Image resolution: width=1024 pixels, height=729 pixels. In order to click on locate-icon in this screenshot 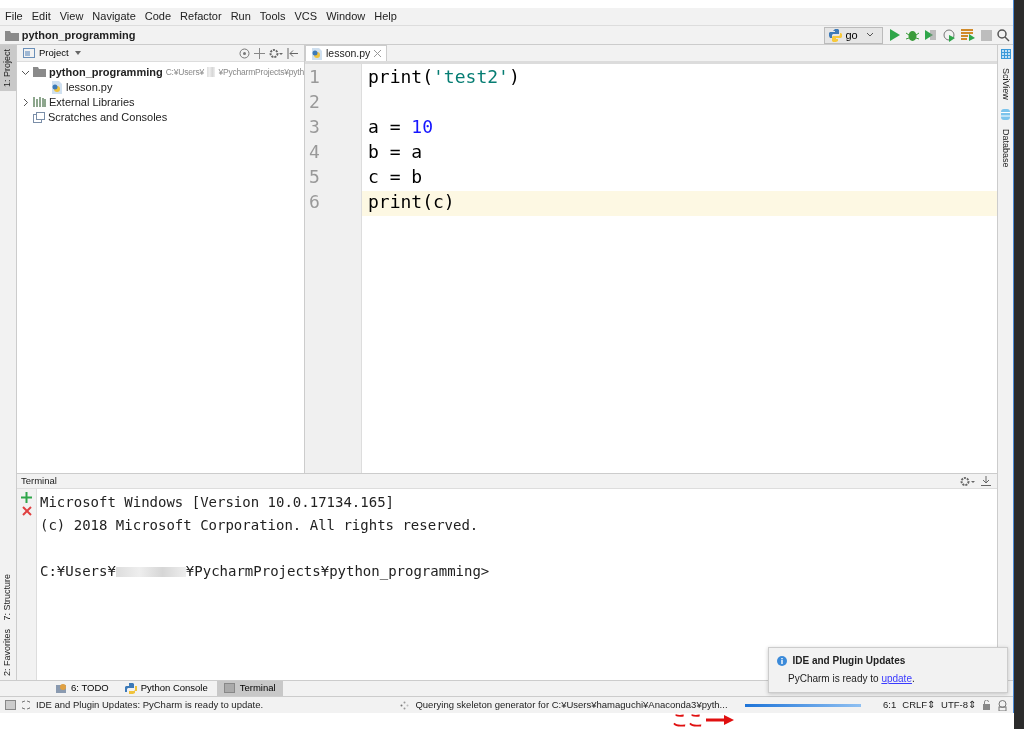, I will do `click(244, 53)`.